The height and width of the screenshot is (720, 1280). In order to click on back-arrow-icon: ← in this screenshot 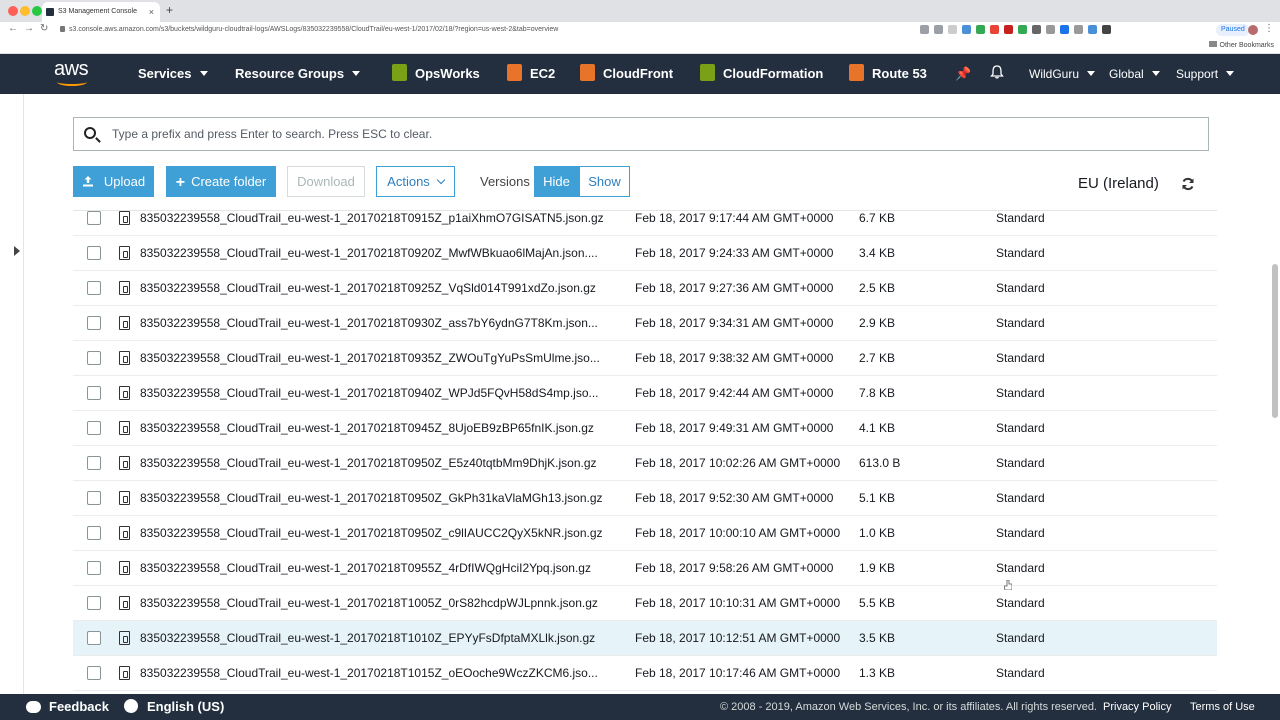, I will do `click(13, 28)`.